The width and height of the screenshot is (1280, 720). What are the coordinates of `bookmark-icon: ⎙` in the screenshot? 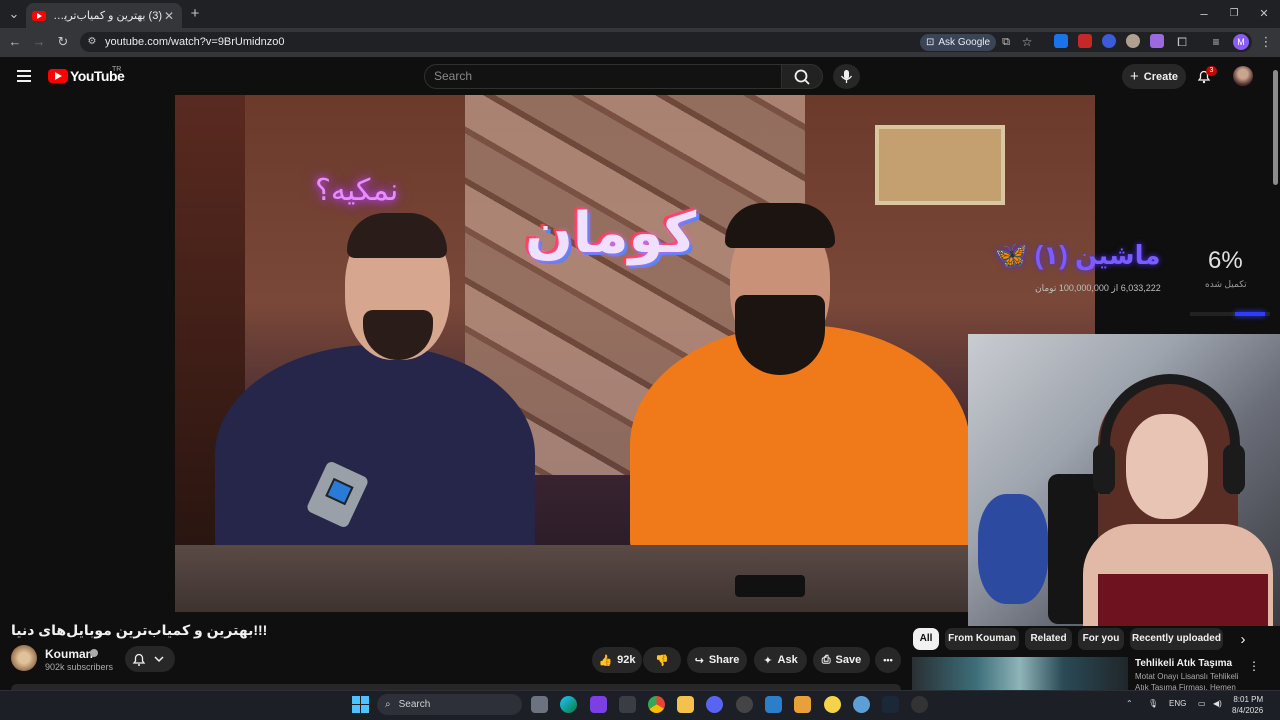 It's located at (826, 659).